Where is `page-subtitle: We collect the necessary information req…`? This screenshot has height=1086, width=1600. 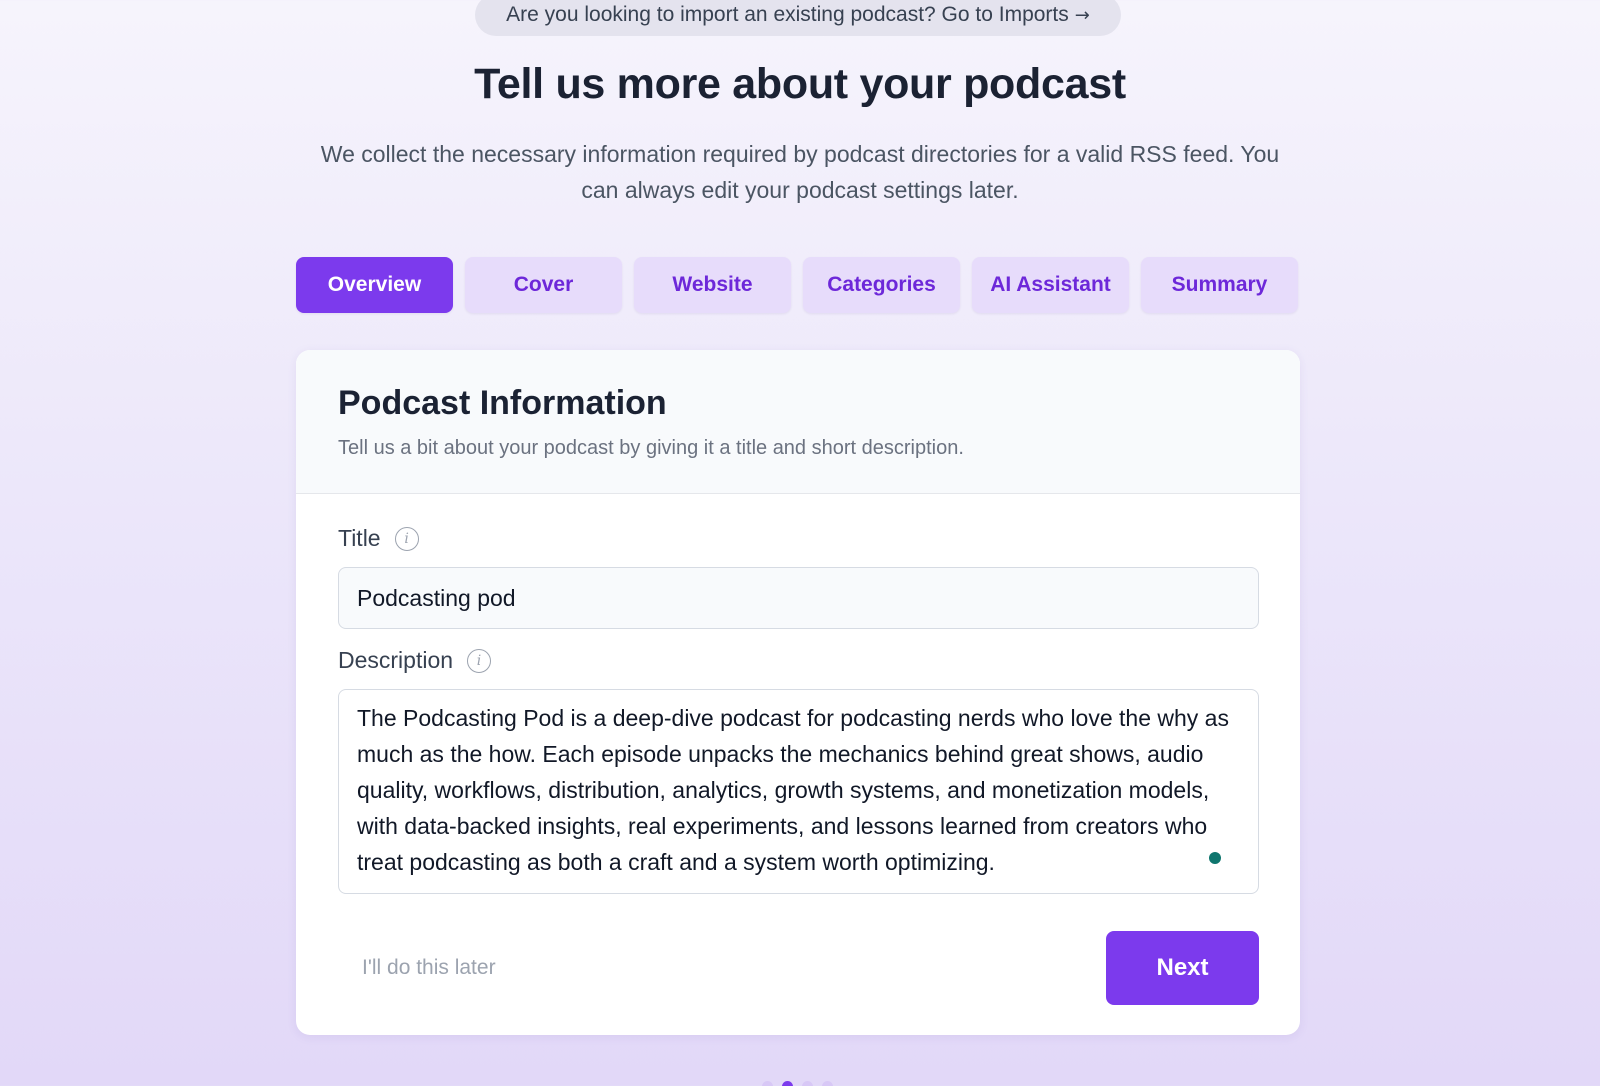
page-subtitle: We collect the necessary information req… is located at coordinates (800, 172).